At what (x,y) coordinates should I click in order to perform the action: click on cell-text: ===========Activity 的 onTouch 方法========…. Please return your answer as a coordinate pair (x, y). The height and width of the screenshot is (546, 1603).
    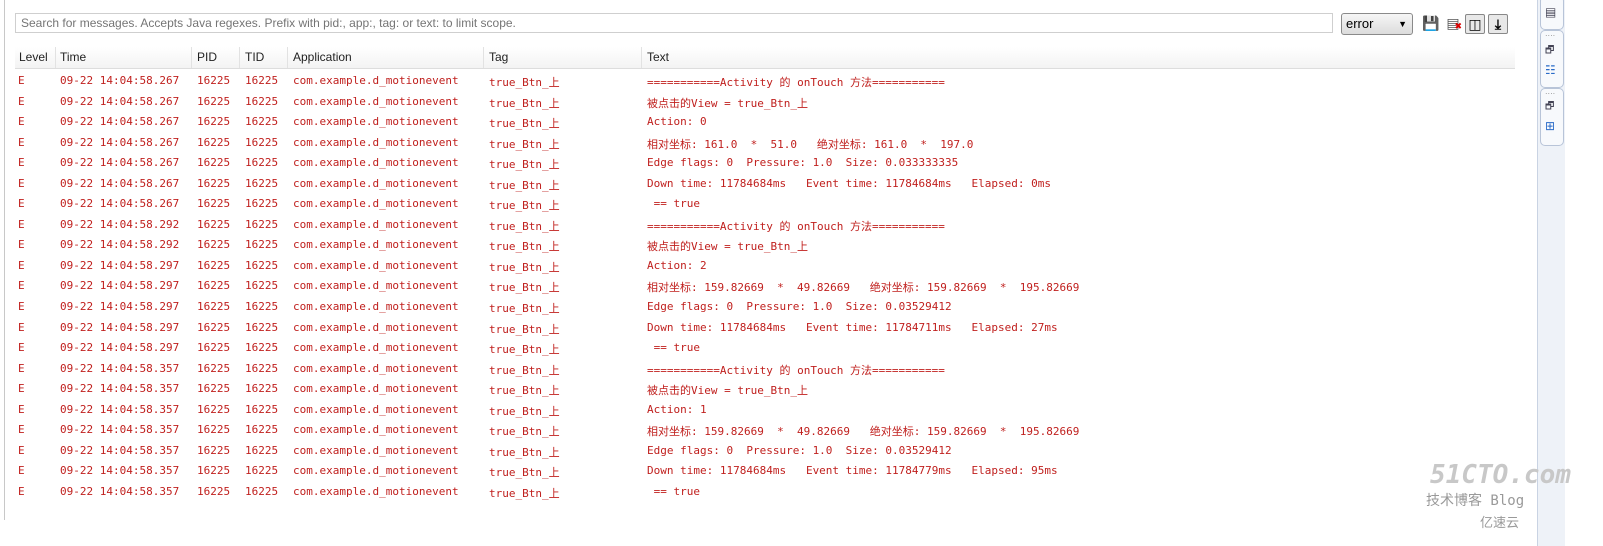
    Looking at the image, I should click on (796, 226).